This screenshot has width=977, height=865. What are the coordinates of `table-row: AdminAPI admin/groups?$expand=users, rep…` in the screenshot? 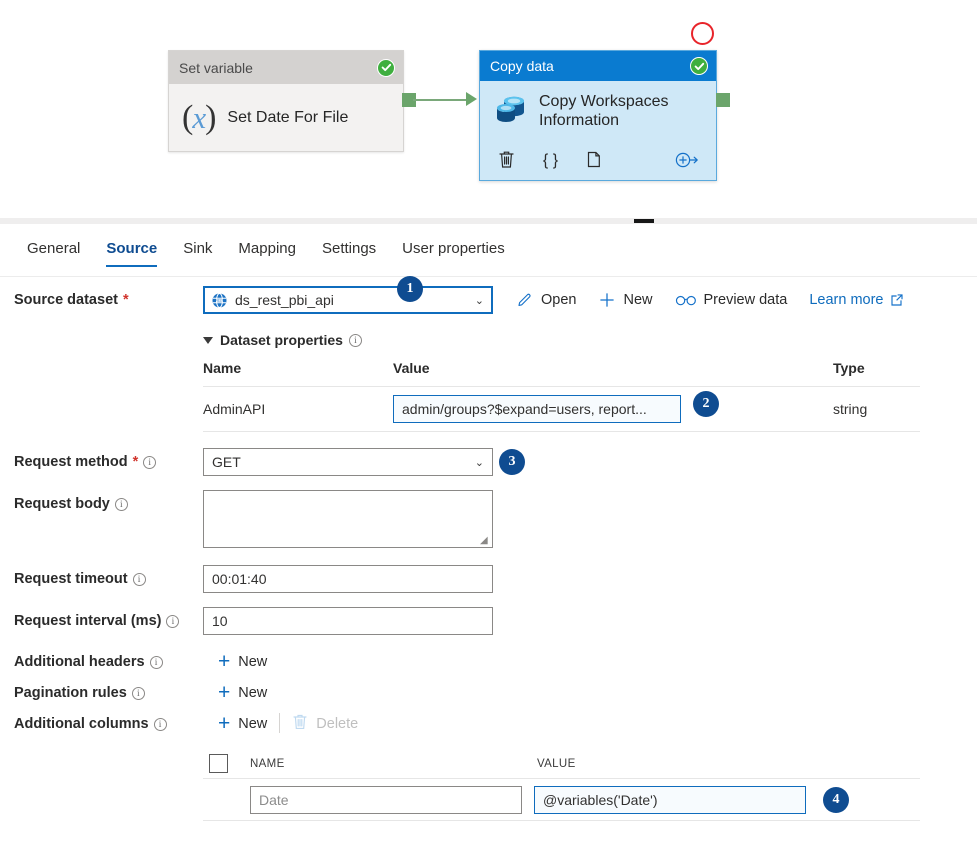 It's located at (561, 409).